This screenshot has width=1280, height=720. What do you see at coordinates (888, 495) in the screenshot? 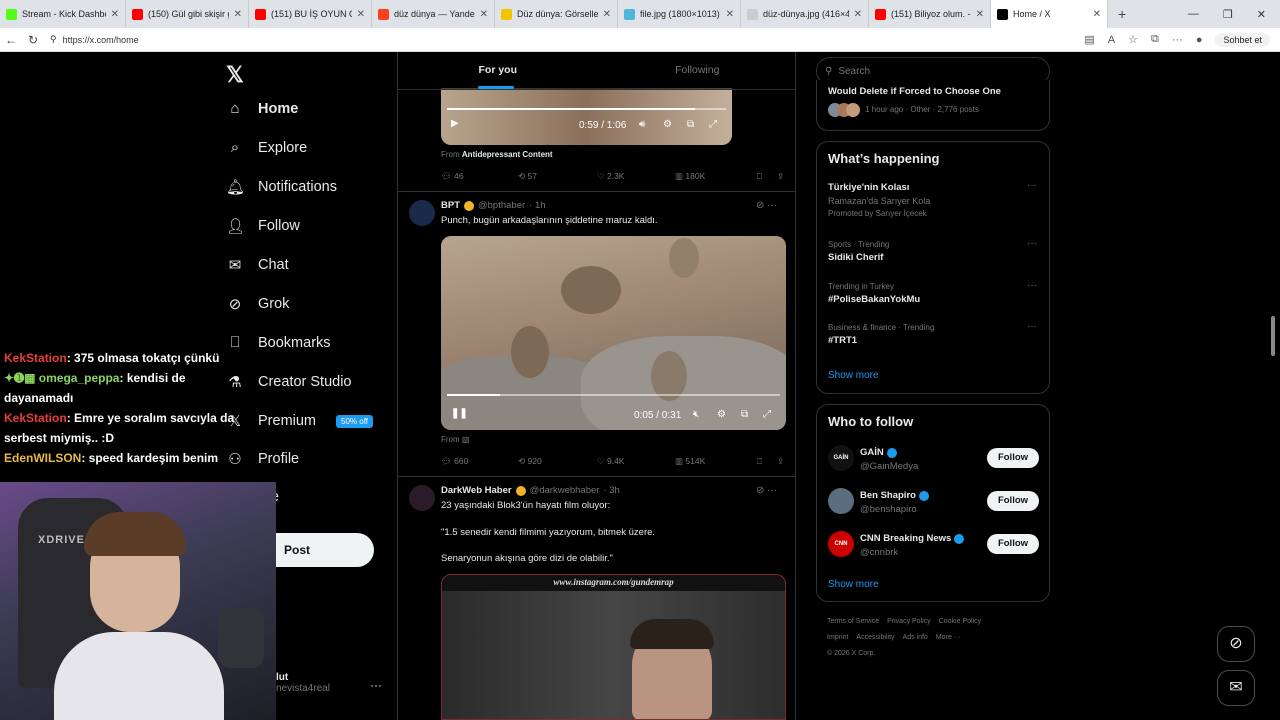
I see `suggestion-name: Ben Shapiro` at bounding box center [888, 495].